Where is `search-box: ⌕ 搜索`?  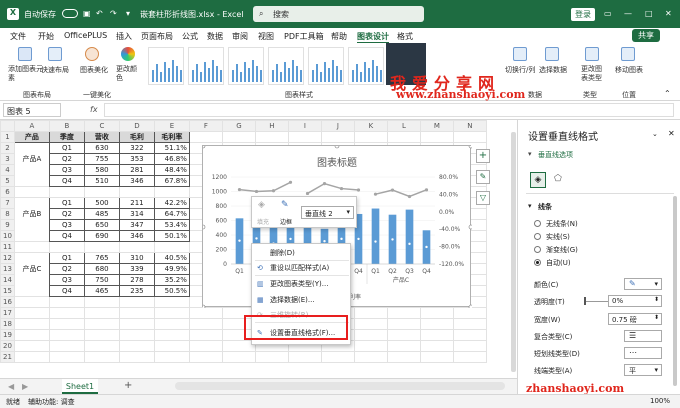
search-box: ⌕ 搜索 is located at coordinates (338, 14).